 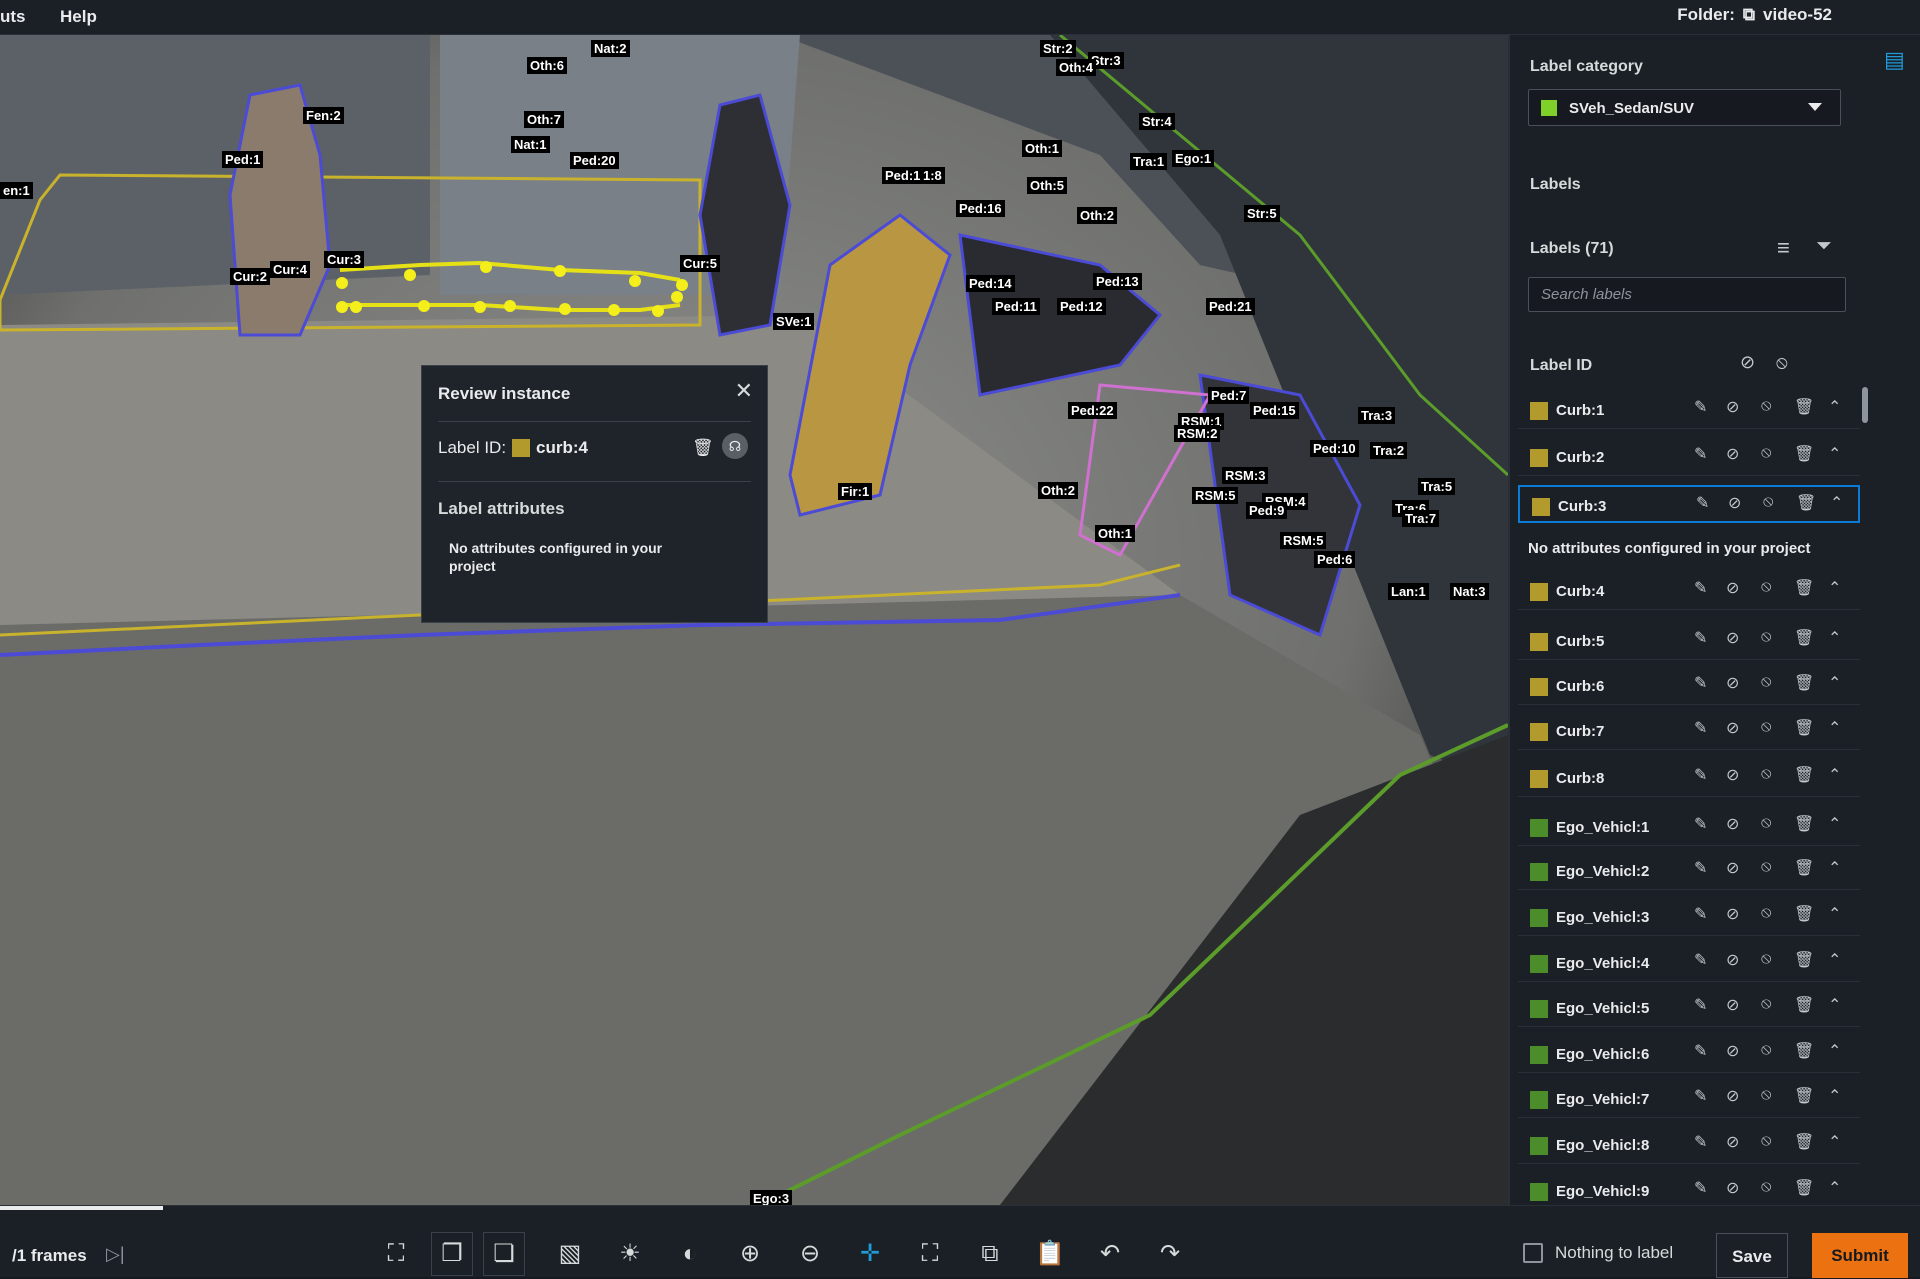 What do you see at coordinates (1689, 917) in the screenshot?
I see `label-row: Ego_Vehicl:3 ✎ ⊘ ⦸ 🗑 ⌃` at bounding box center [1689, 917].